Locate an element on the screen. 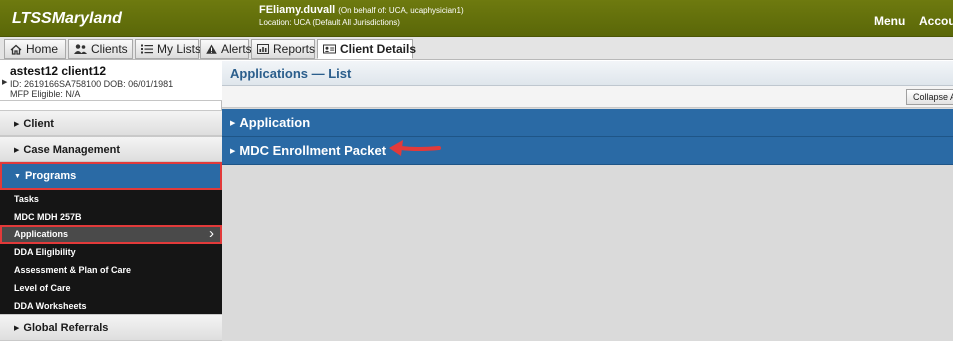 This screenshot has height=341, width=953. tab-label: Alerts is located at coordinates (236, 49).